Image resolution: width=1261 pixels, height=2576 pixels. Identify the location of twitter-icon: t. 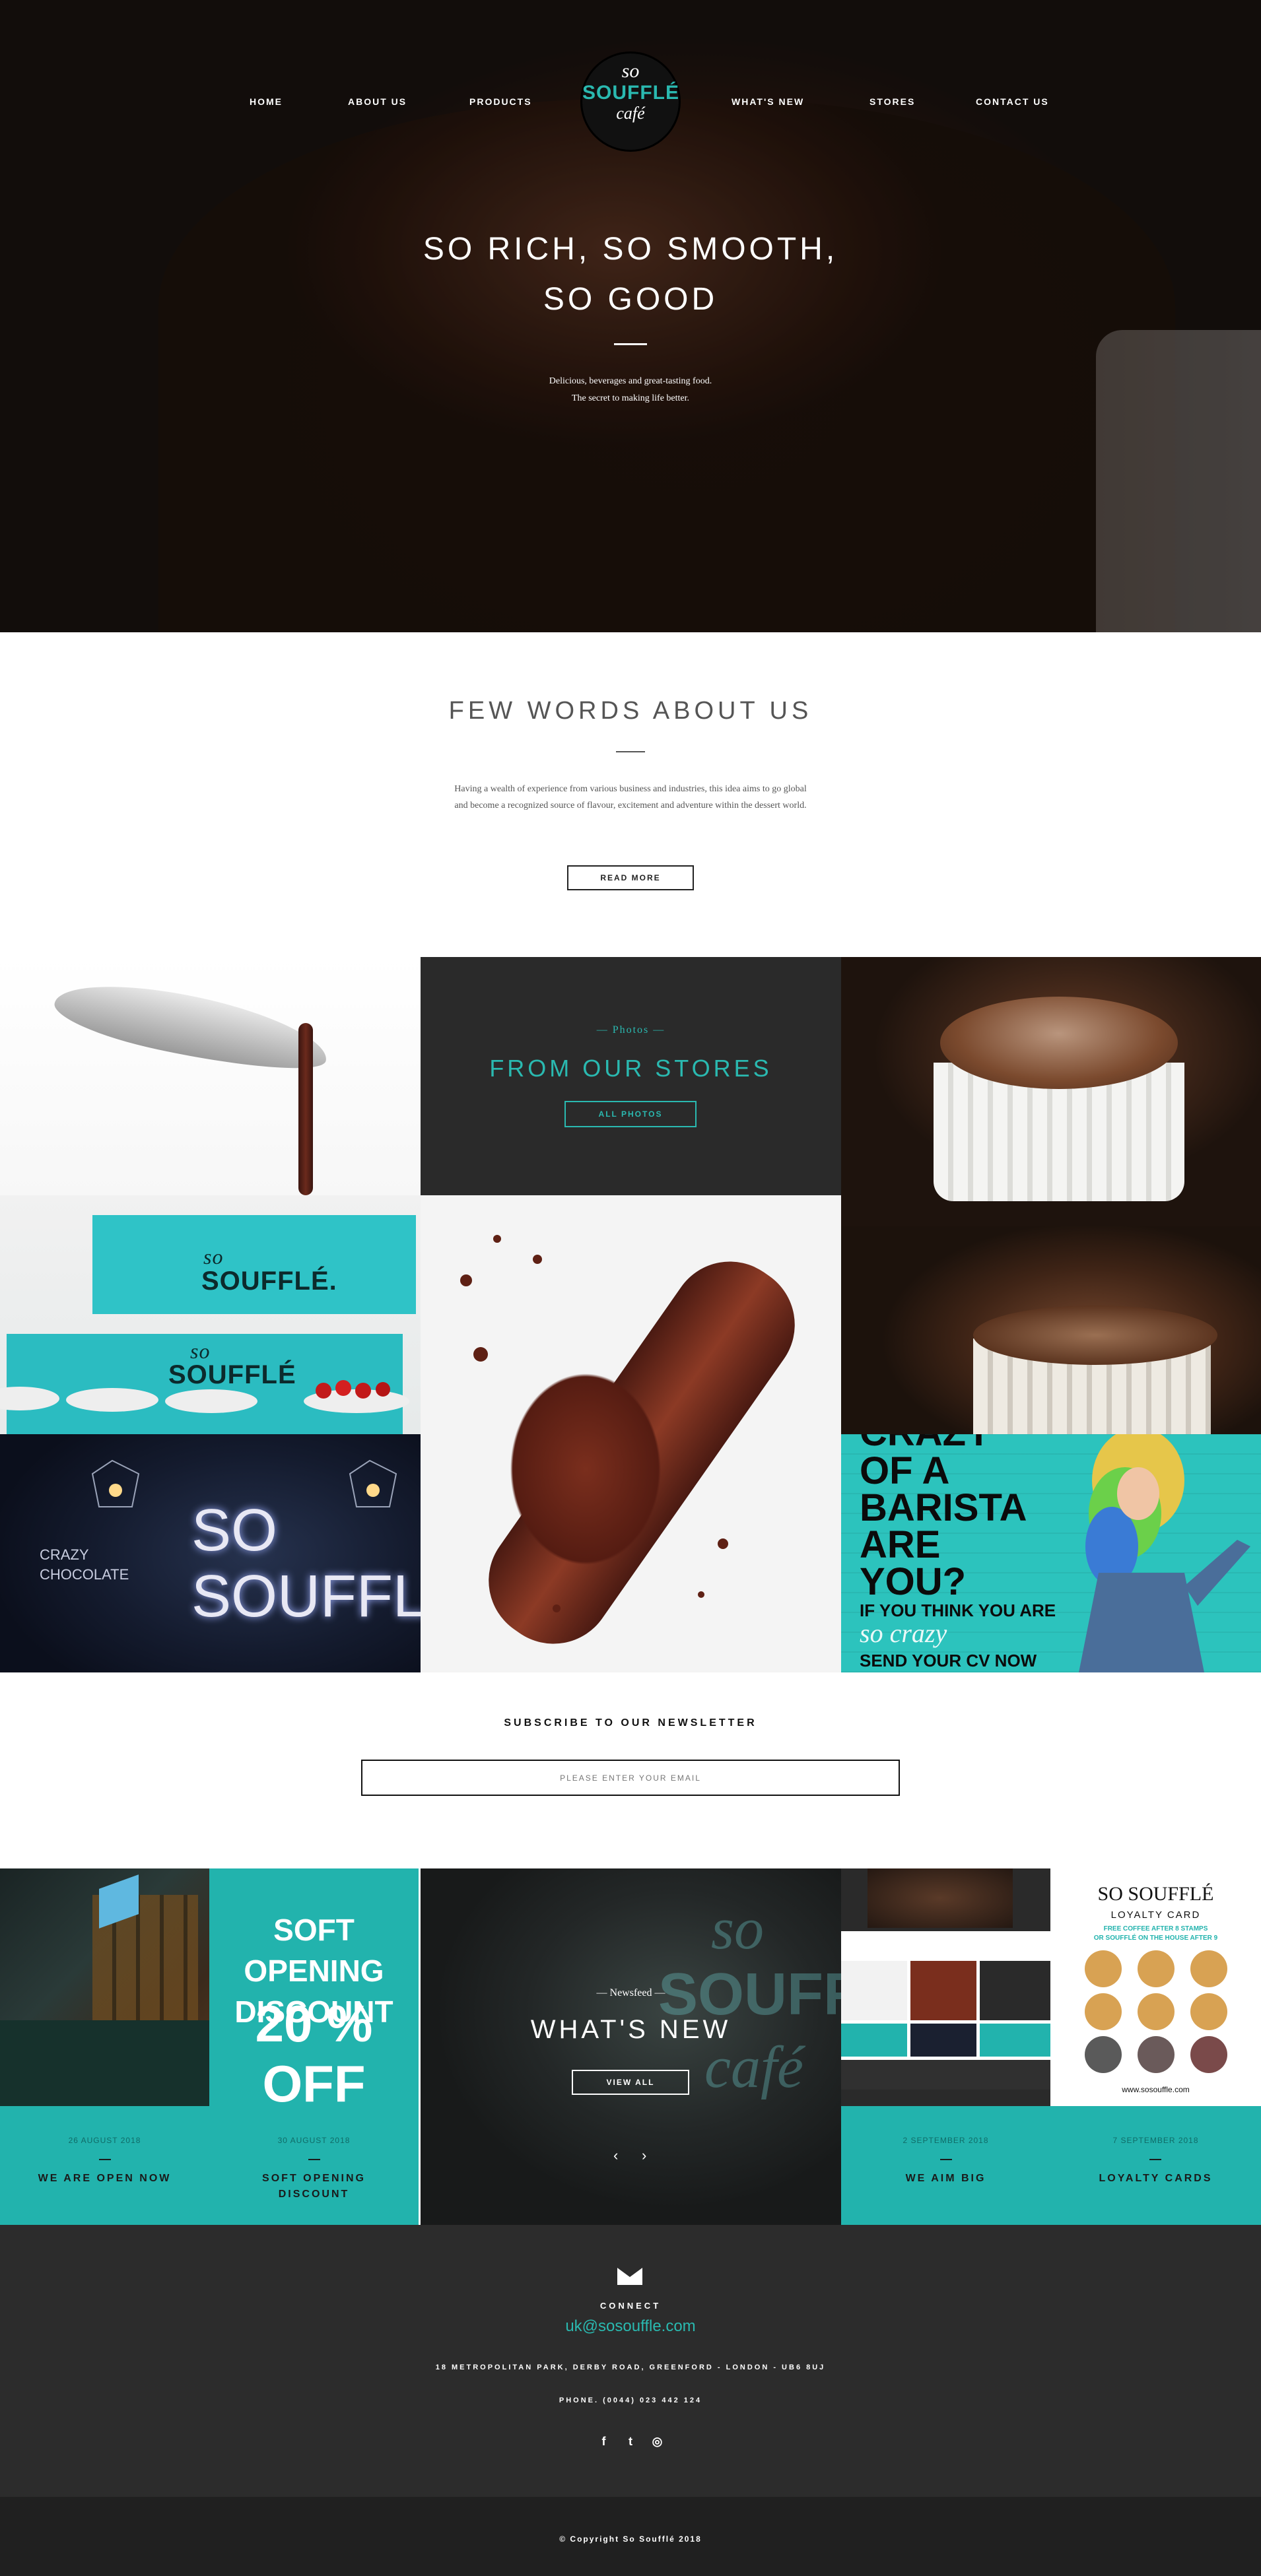
(630, 2441).